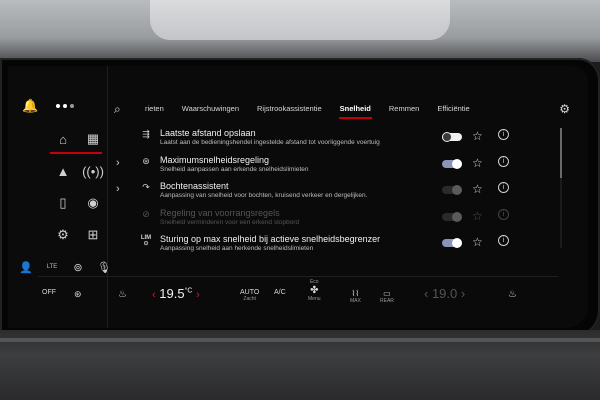 The height and width of the screenshot is (400, 600). I want to click on auto-label: AUTO, so click(250, 292).